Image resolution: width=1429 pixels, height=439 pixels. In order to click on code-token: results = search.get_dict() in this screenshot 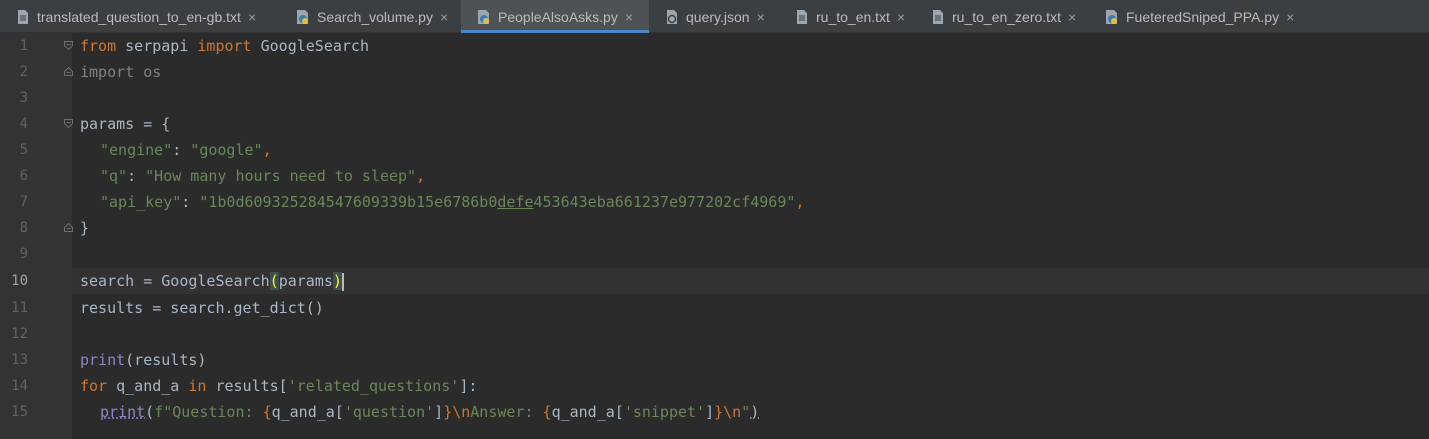, I will do `click(202, 308)`.